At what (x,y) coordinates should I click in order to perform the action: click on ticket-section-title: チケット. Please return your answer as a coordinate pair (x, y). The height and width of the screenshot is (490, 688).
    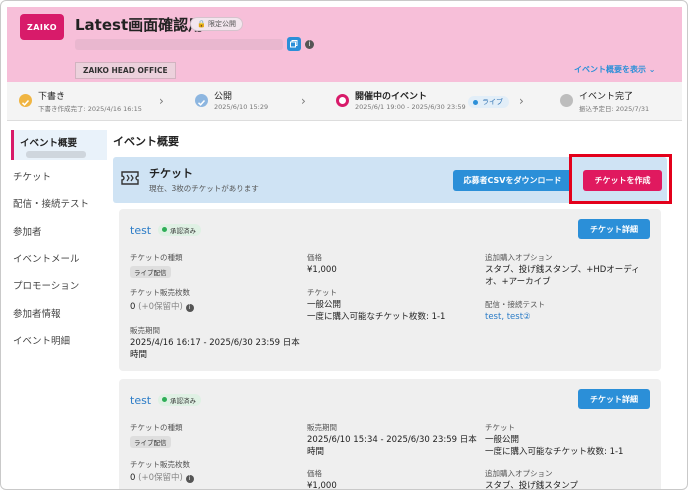
    Looking at the image, I should click on (171, 173).